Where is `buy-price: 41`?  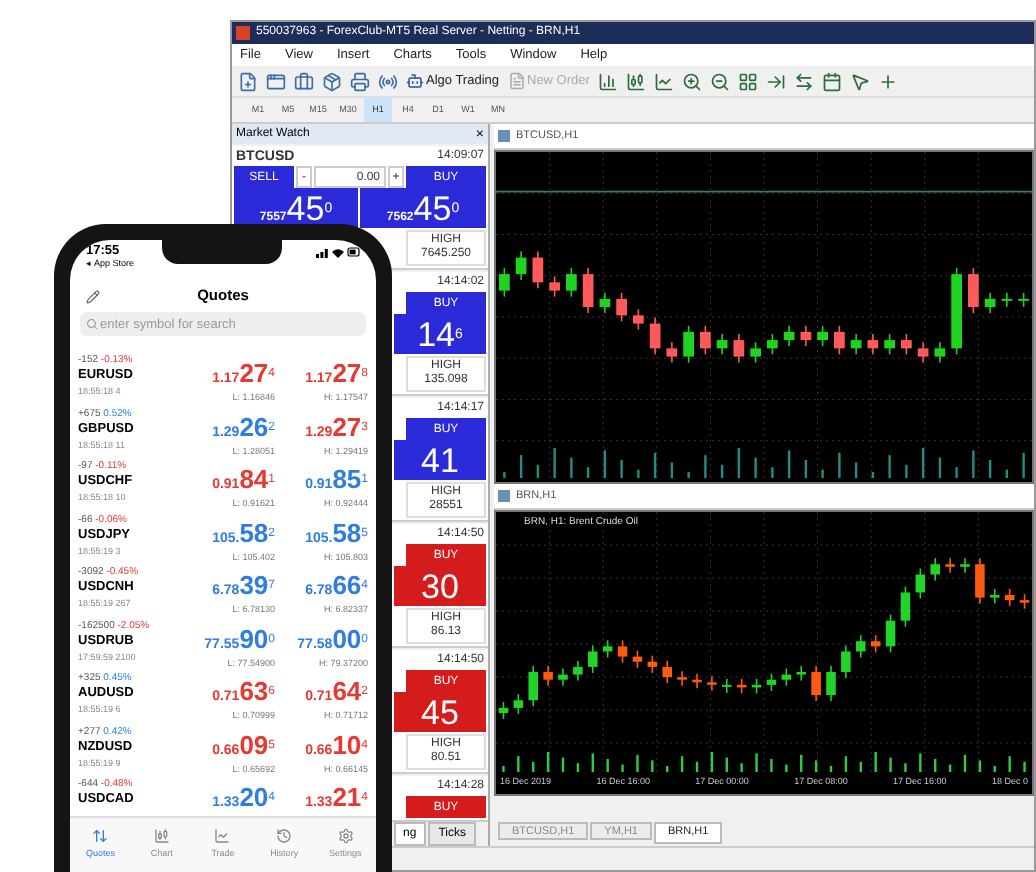
buy-price: 41 is located at coordinates (440, 460).